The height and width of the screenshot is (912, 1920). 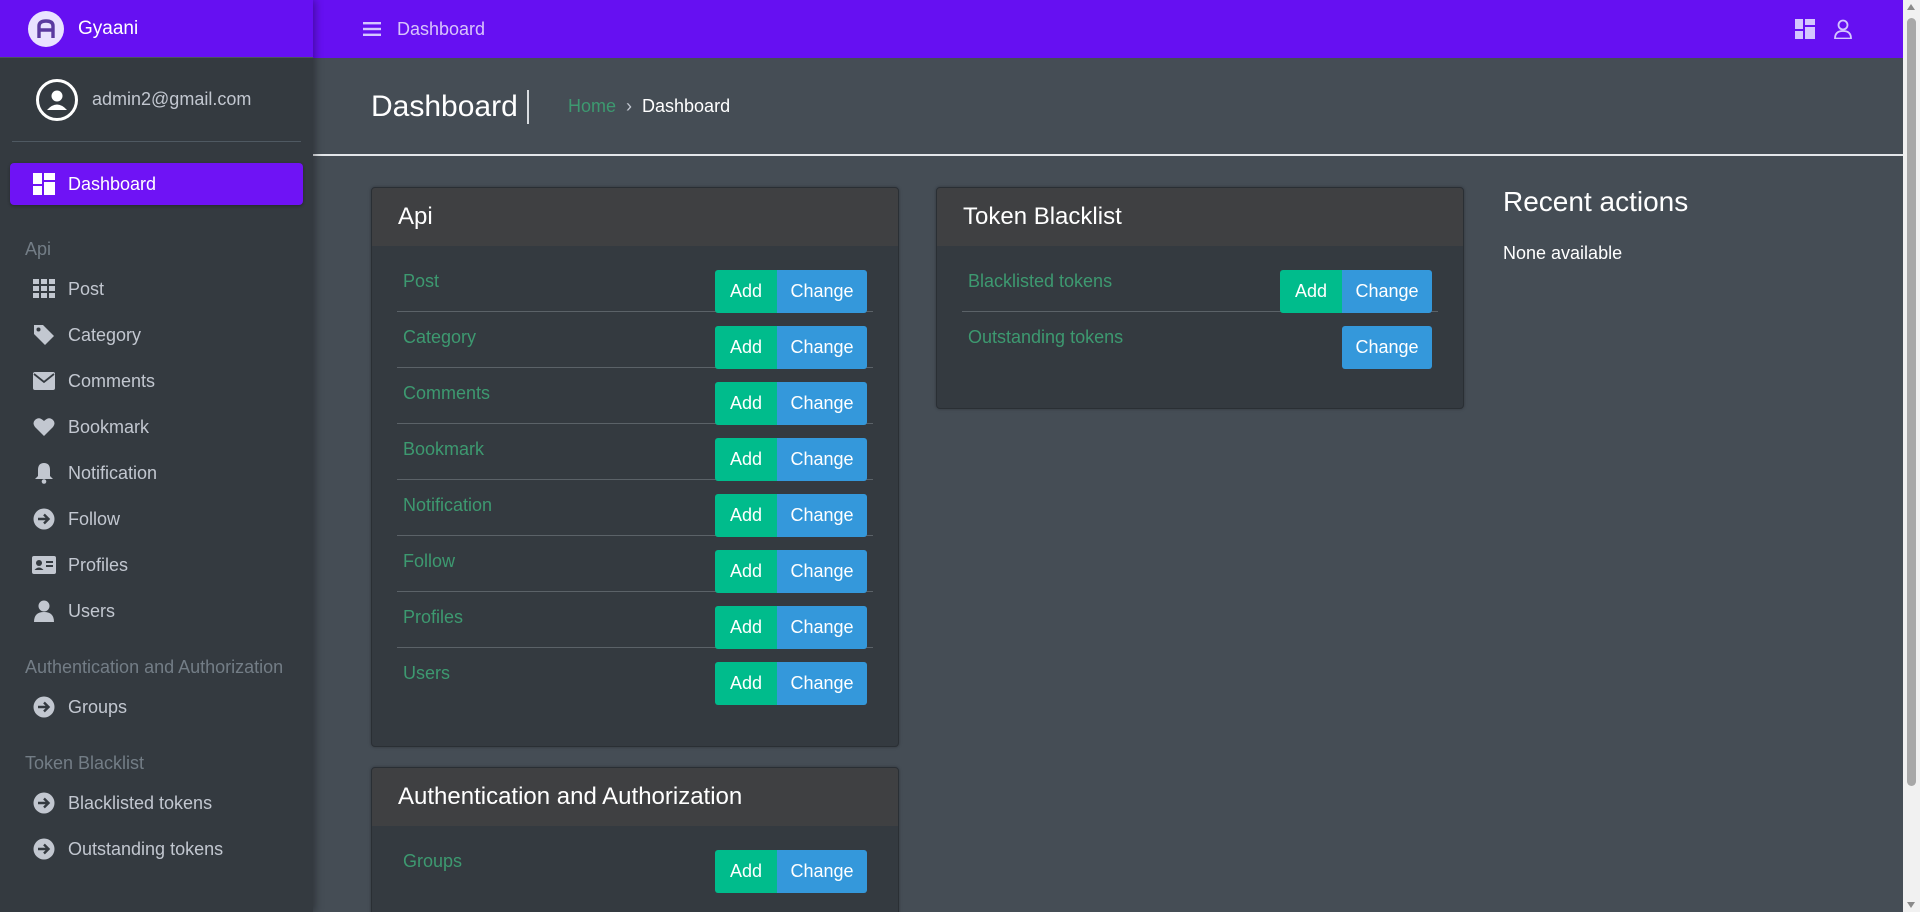 I want to click on breadcrumb-current: Dashboard, so click(x=686, y=106).